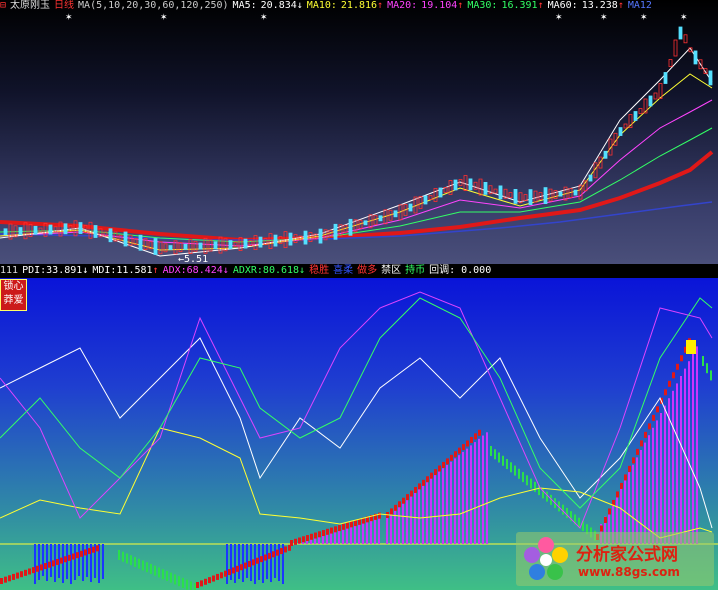 This screenshot has width=718, height=590. What do you see at coordinates (402, 5) in the screenshot?
I see `ma20-label: MA20:` at bounding box center [402, 5].